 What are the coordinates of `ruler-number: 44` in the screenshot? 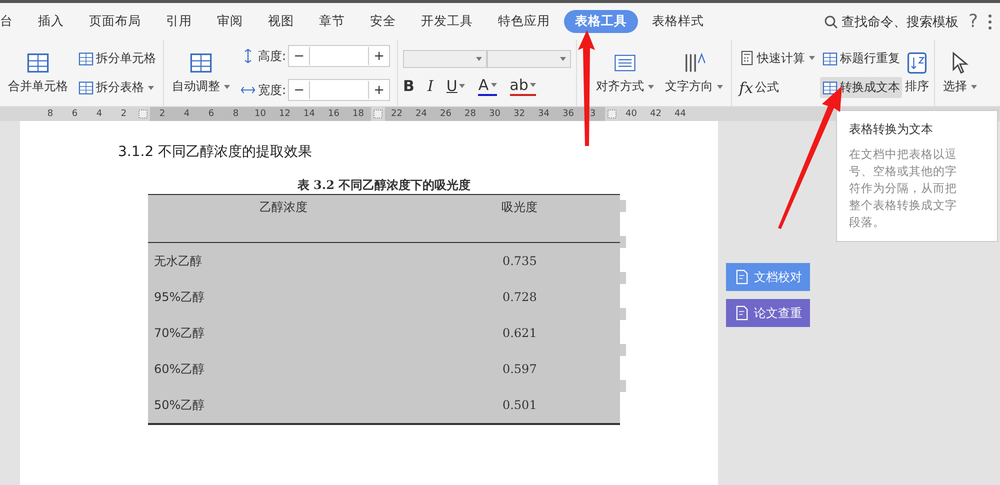 It's located at (680, 114).